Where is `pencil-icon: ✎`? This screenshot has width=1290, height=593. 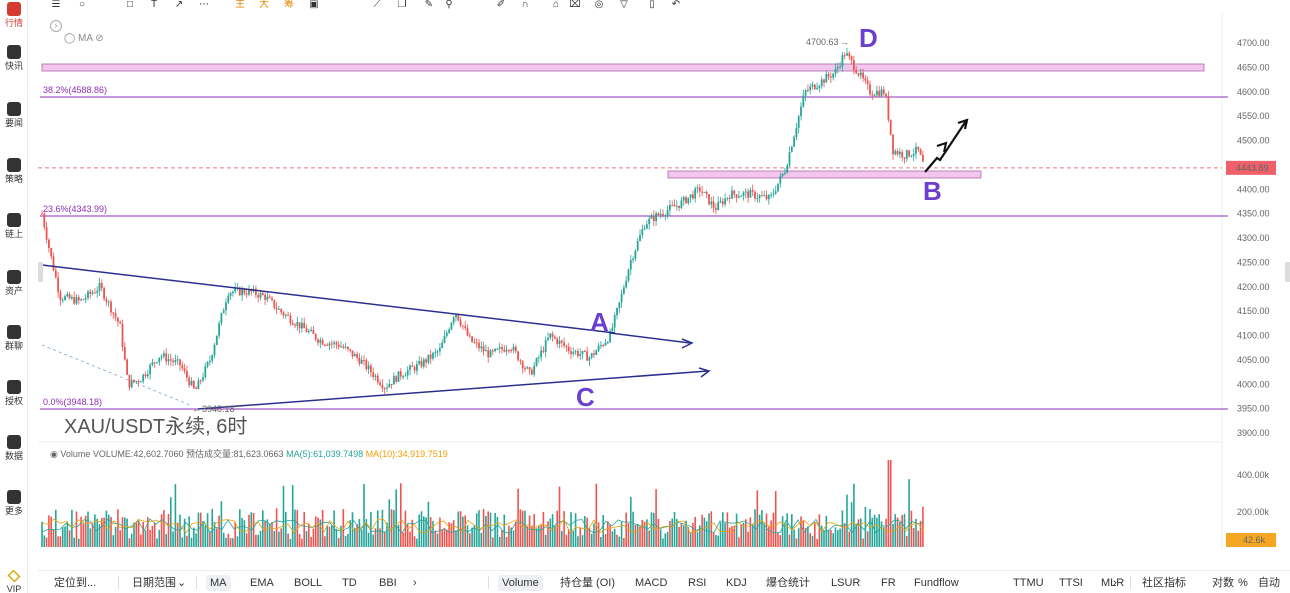 pencil-icon: ✎ is located at coordinates (429, 5).